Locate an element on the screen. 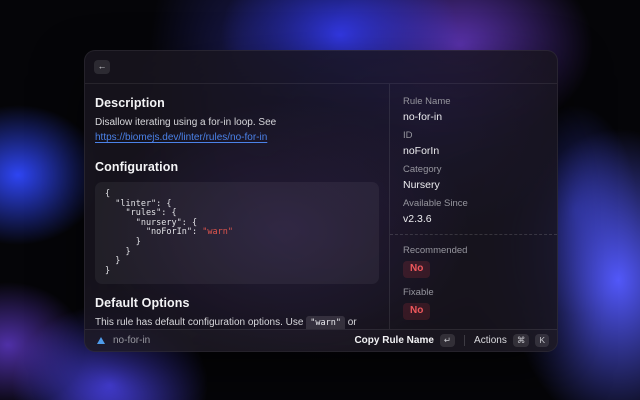 Image resolution: width=640 pixels, height=400 pixels. flag-recommended: Recommended No is located at coordinates (473, 261).